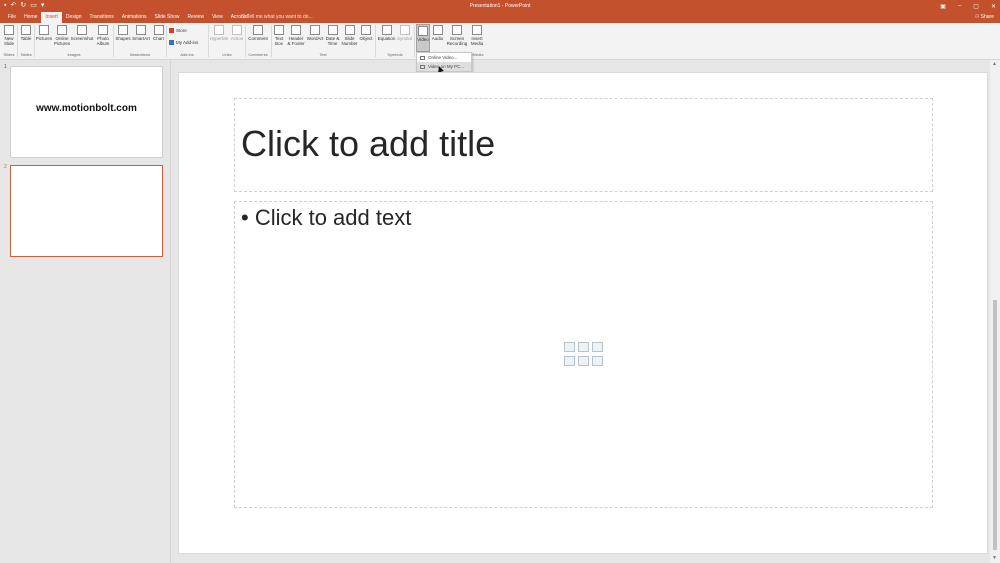 This screenshot has height=563, width=1000. What do you see at coordinates (51, 17) in the screenshot?
I see `tab-insert: Insert` at bounding box center [51, 17].